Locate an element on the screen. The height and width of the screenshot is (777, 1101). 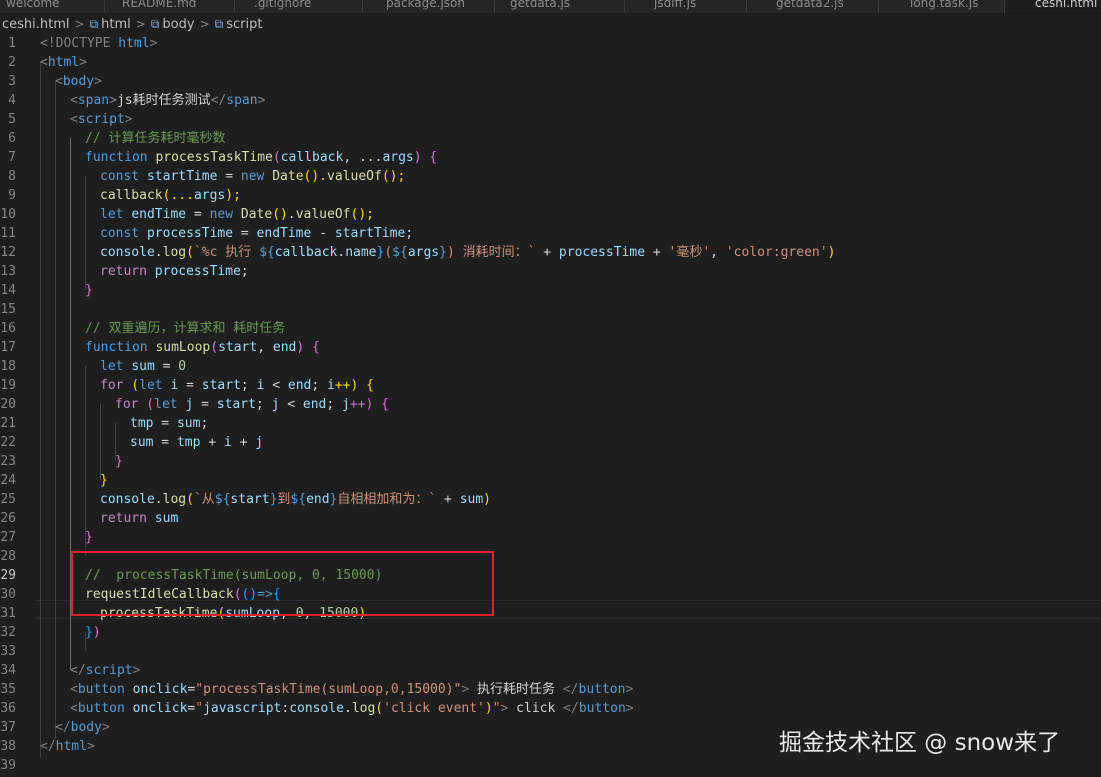
code-text: sum = tmp + i + j is located at coordinates (197, 442).